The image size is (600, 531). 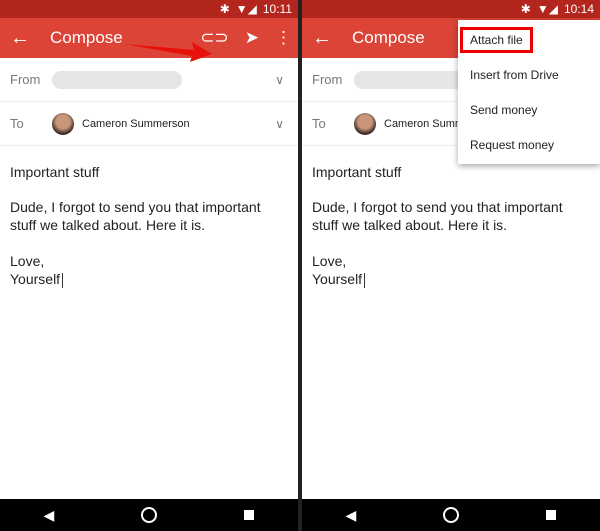 I want to click on recipient-chip: Cameron Summ, so click(x=424, y=124).